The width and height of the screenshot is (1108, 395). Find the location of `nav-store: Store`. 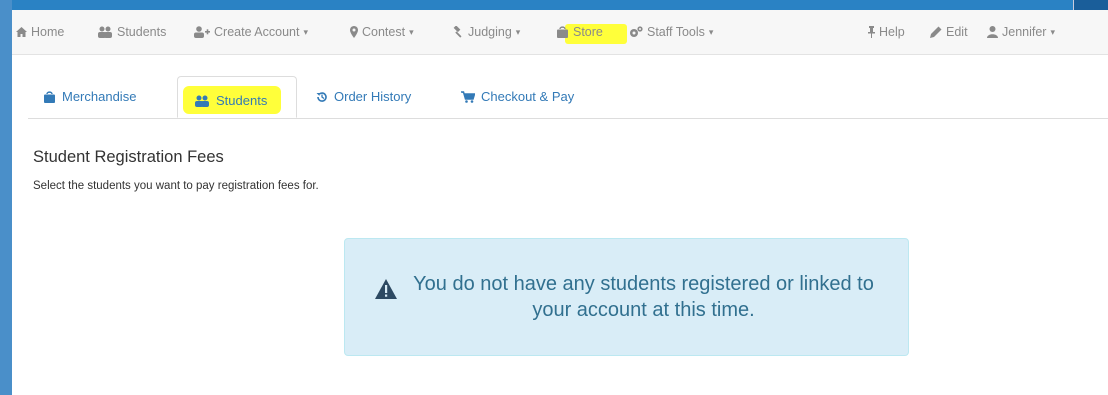

nav-store: Store is located at coordinates (579, 32).